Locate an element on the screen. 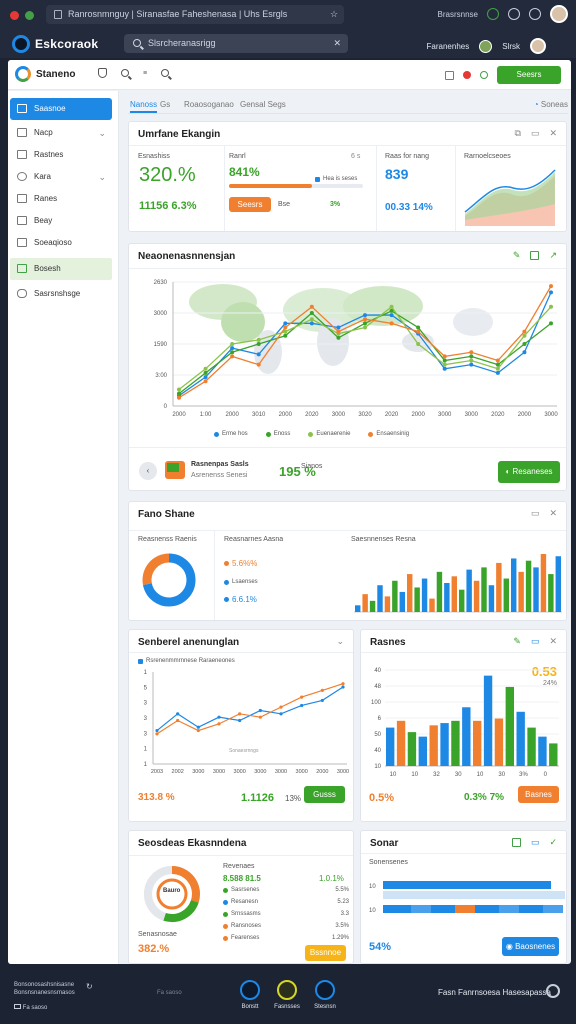 The image size is (576, 1024). dist-button: Bssnnoe is located at coordinates (325, 953).